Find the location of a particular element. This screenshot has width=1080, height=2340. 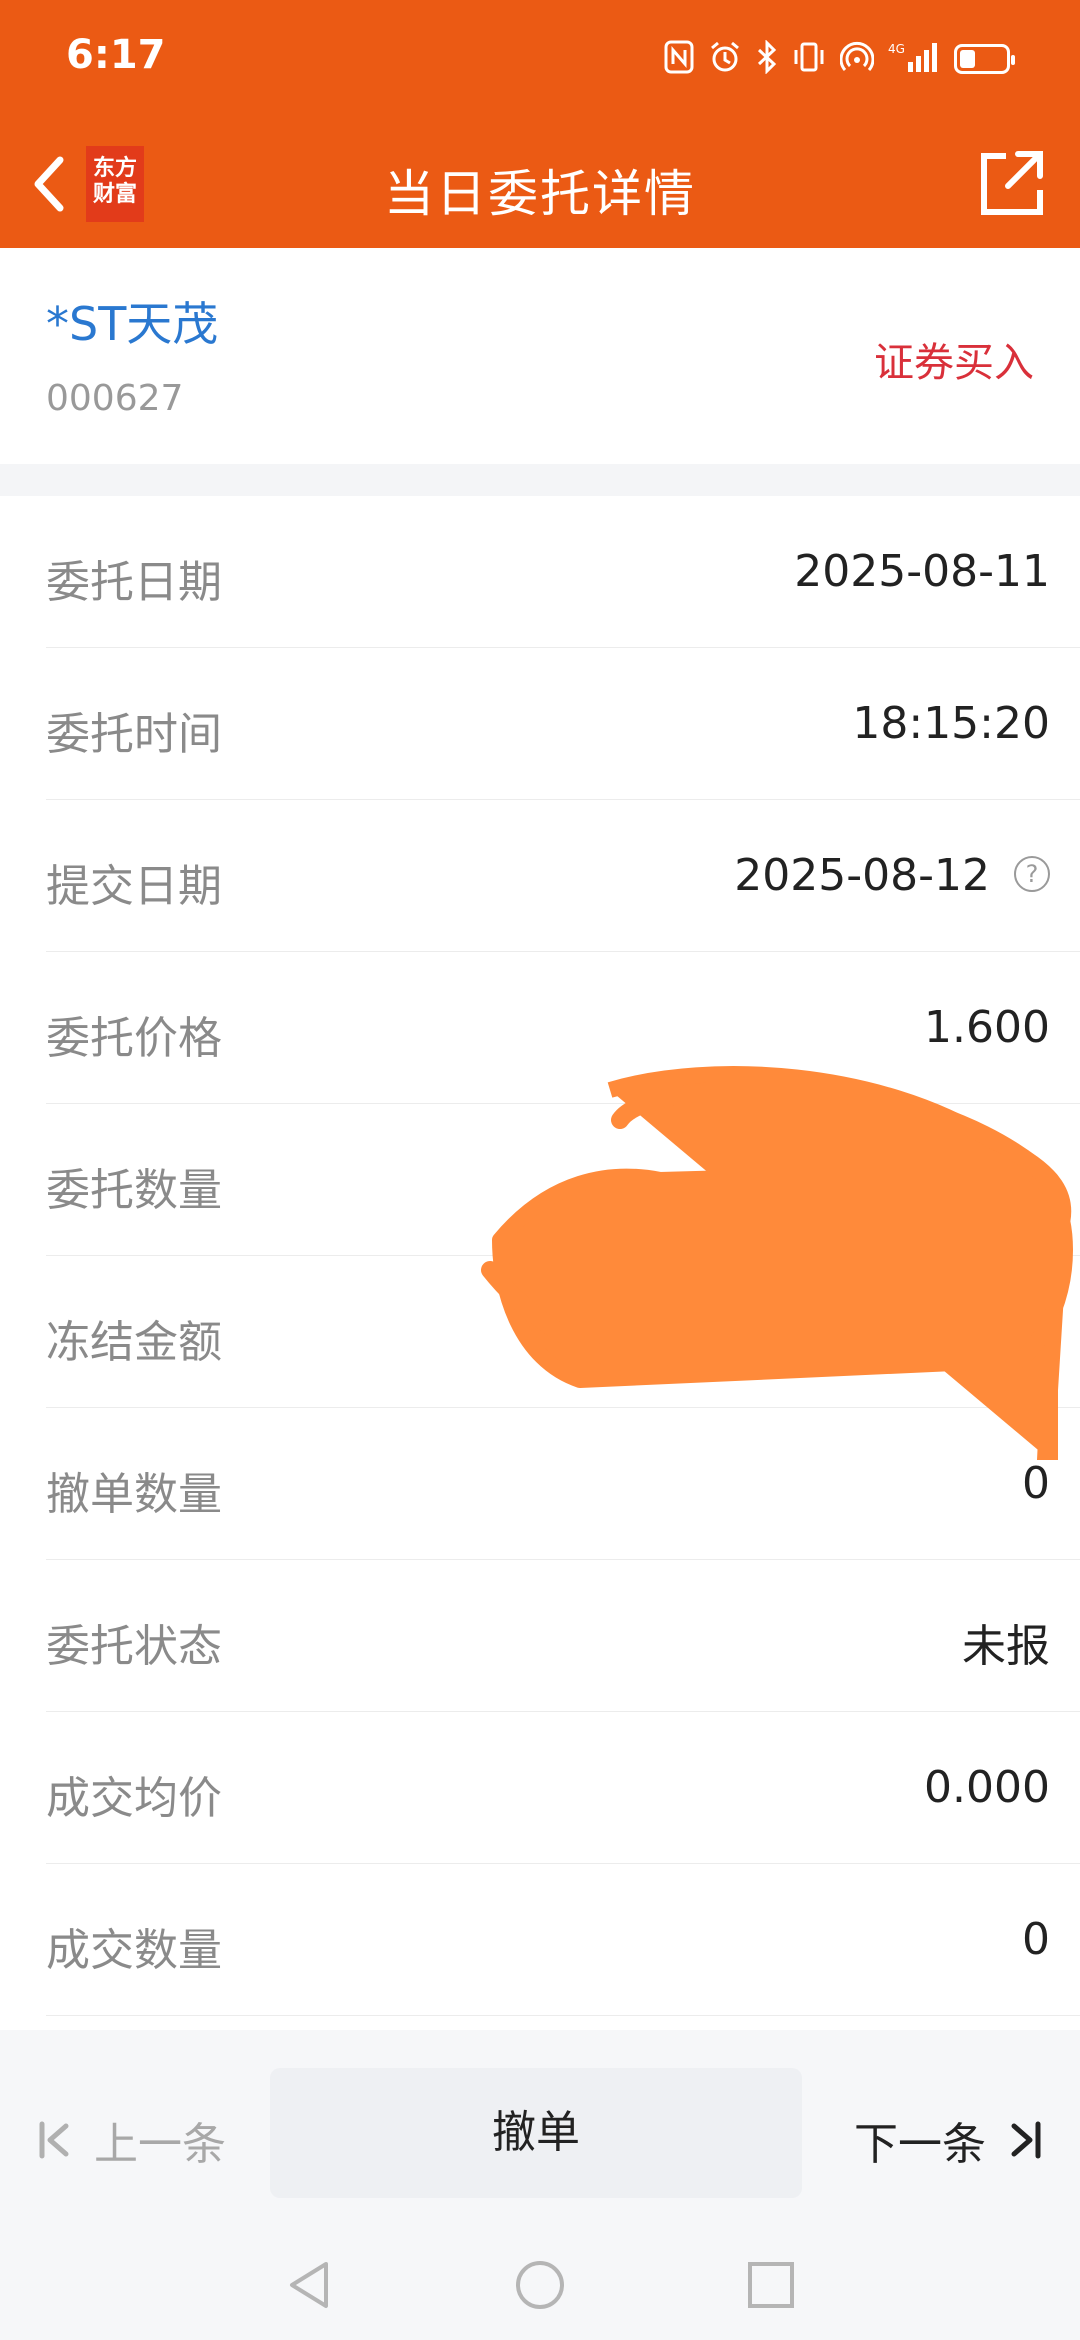

stock-header: *ST天茂 000627 证券买入 is located at coordinates (540, 356).